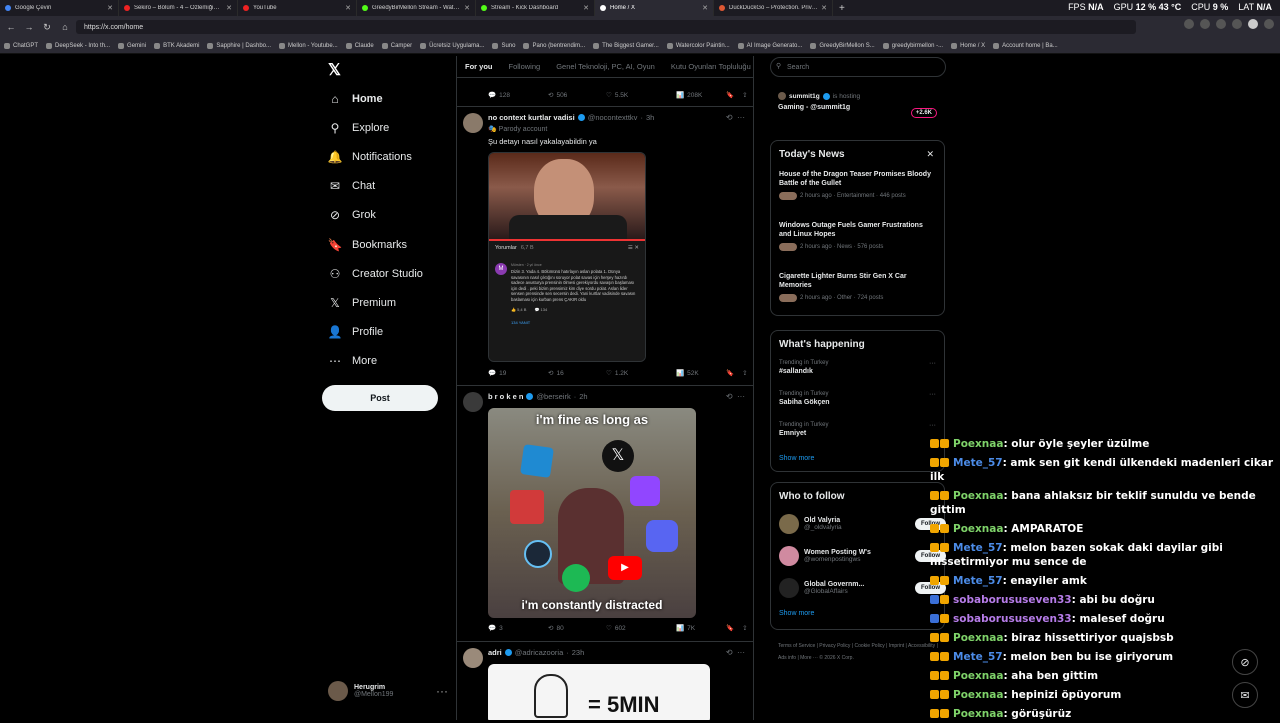 The width and height of the screenshot is (1280, 723). What do you see at coordinates (1237, 24) in the screenshot?
I see `download-icon` at bounding box center [1237, 24].